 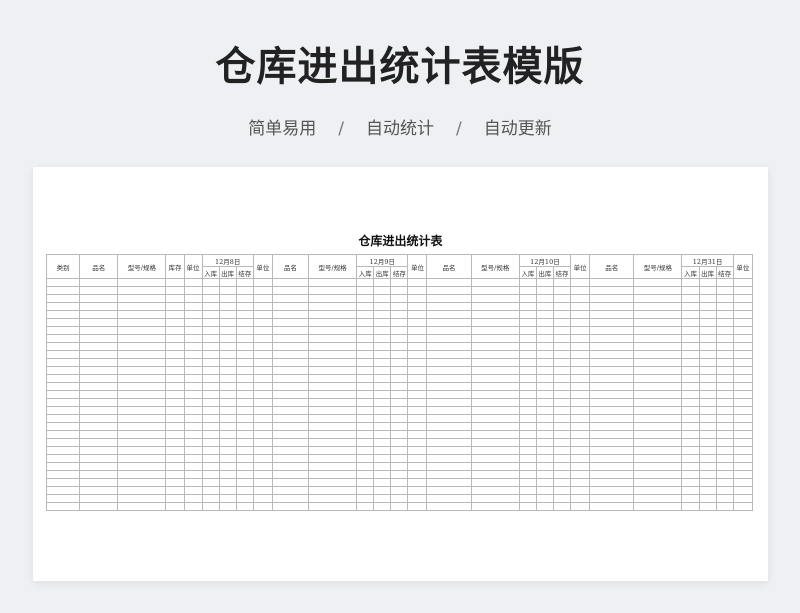 What do you see at coordinates (707, 260) in the screenshot?
I see `header-date: 12月31日` at bounding box center [707, 260].